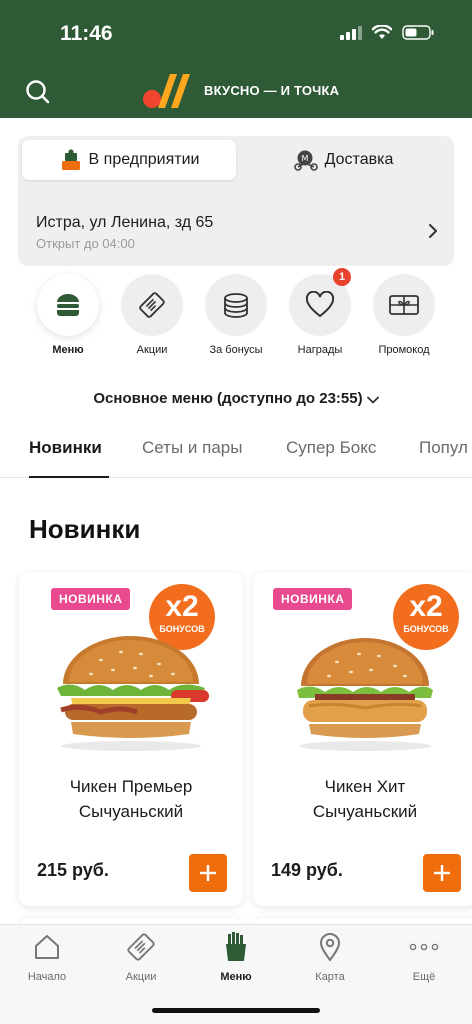  Describe the element at coordinates (236, 1010) in the screenshot. I see `home-indicator` at that location.